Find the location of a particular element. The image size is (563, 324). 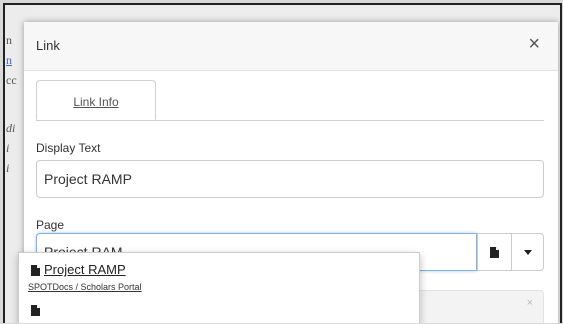

background-link: n is located at coordinates (9, 60).